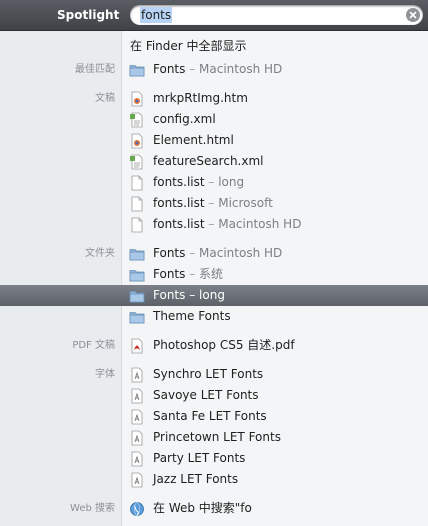  I want to click on result-name: fonts.list – Microsoft, so click(213, 203).